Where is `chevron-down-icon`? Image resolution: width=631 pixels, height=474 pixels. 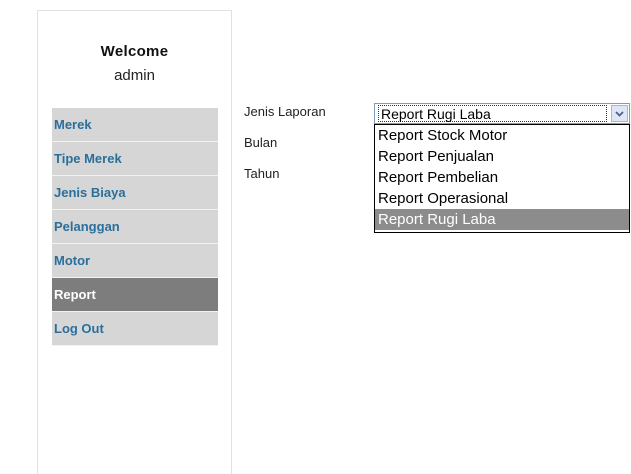 chevron-down-icon is located at coordinates (619, 113).